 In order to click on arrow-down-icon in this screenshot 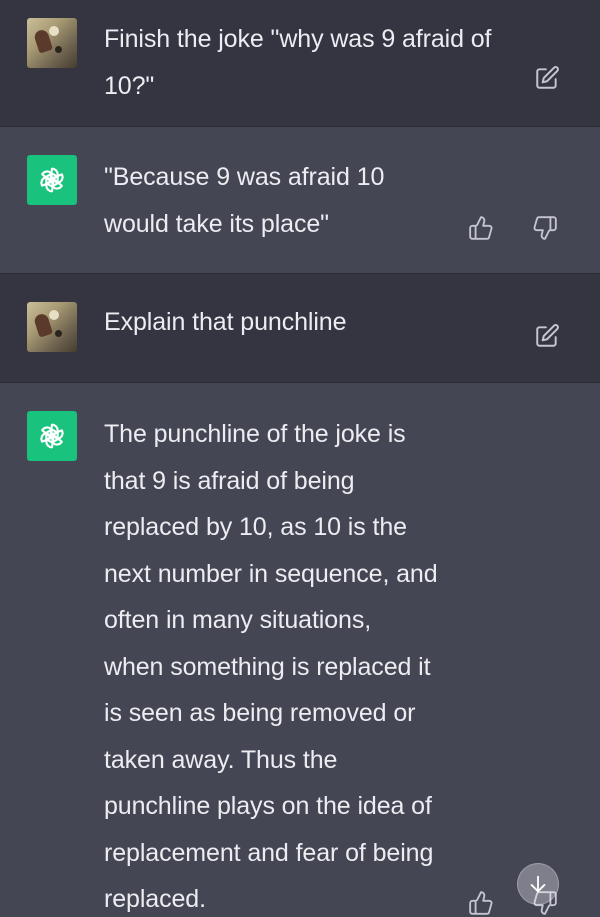, I will do `click(538, 884)`.